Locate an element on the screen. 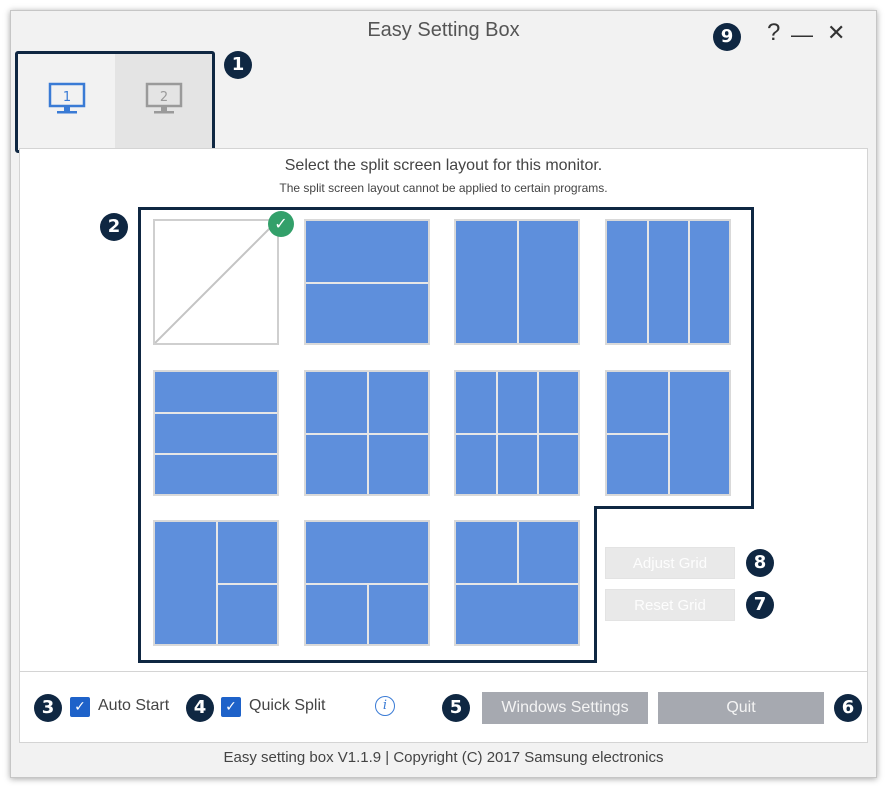 The image size is (885, 786). layout-top-full-bottom-split-tile is located at coordinates (367, 583).